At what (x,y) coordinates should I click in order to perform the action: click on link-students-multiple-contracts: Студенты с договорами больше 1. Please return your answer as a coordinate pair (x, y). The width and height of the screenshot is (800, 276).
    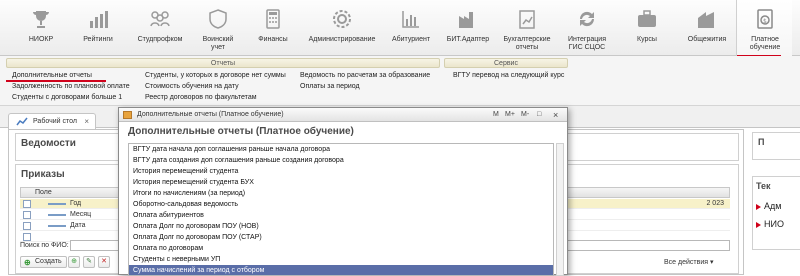
    Looking at the image, I should click on (67, 97).